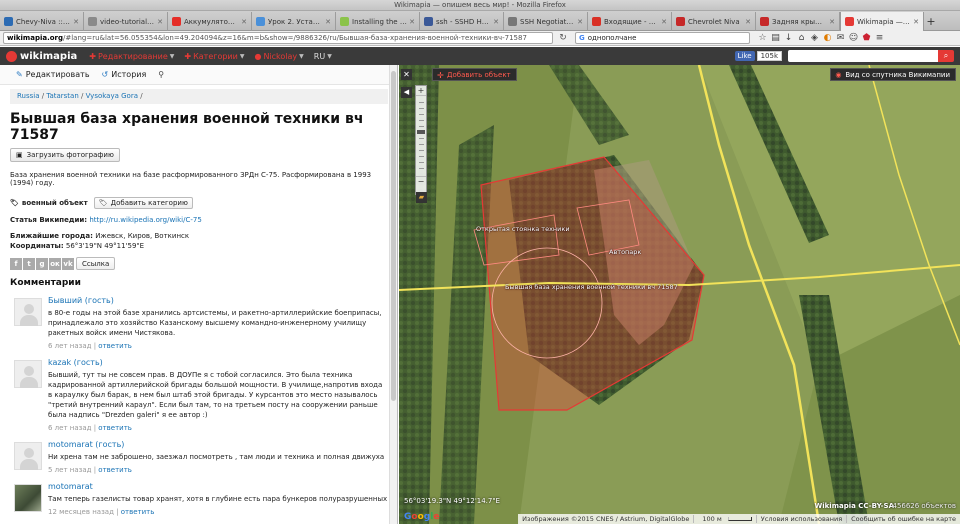 Image resolution: width=960 pixels, height=524 pixels. What do you see at coordinates (879, 38) in the screenshot?
I see `menu-icon: ≡` at bounding box center [879, 38].